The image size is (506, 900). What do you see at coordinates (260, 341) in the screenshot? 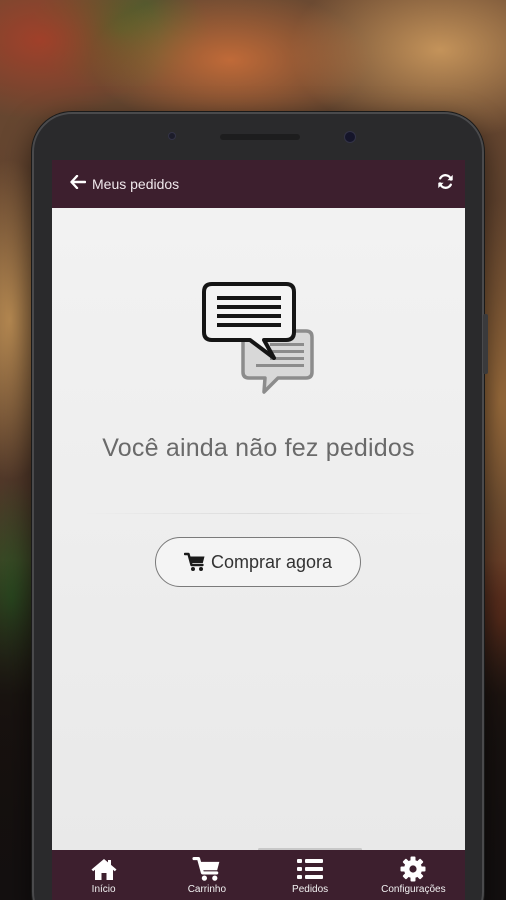
I see `chat-bubbles-icon` at bounding box center [260, 341].